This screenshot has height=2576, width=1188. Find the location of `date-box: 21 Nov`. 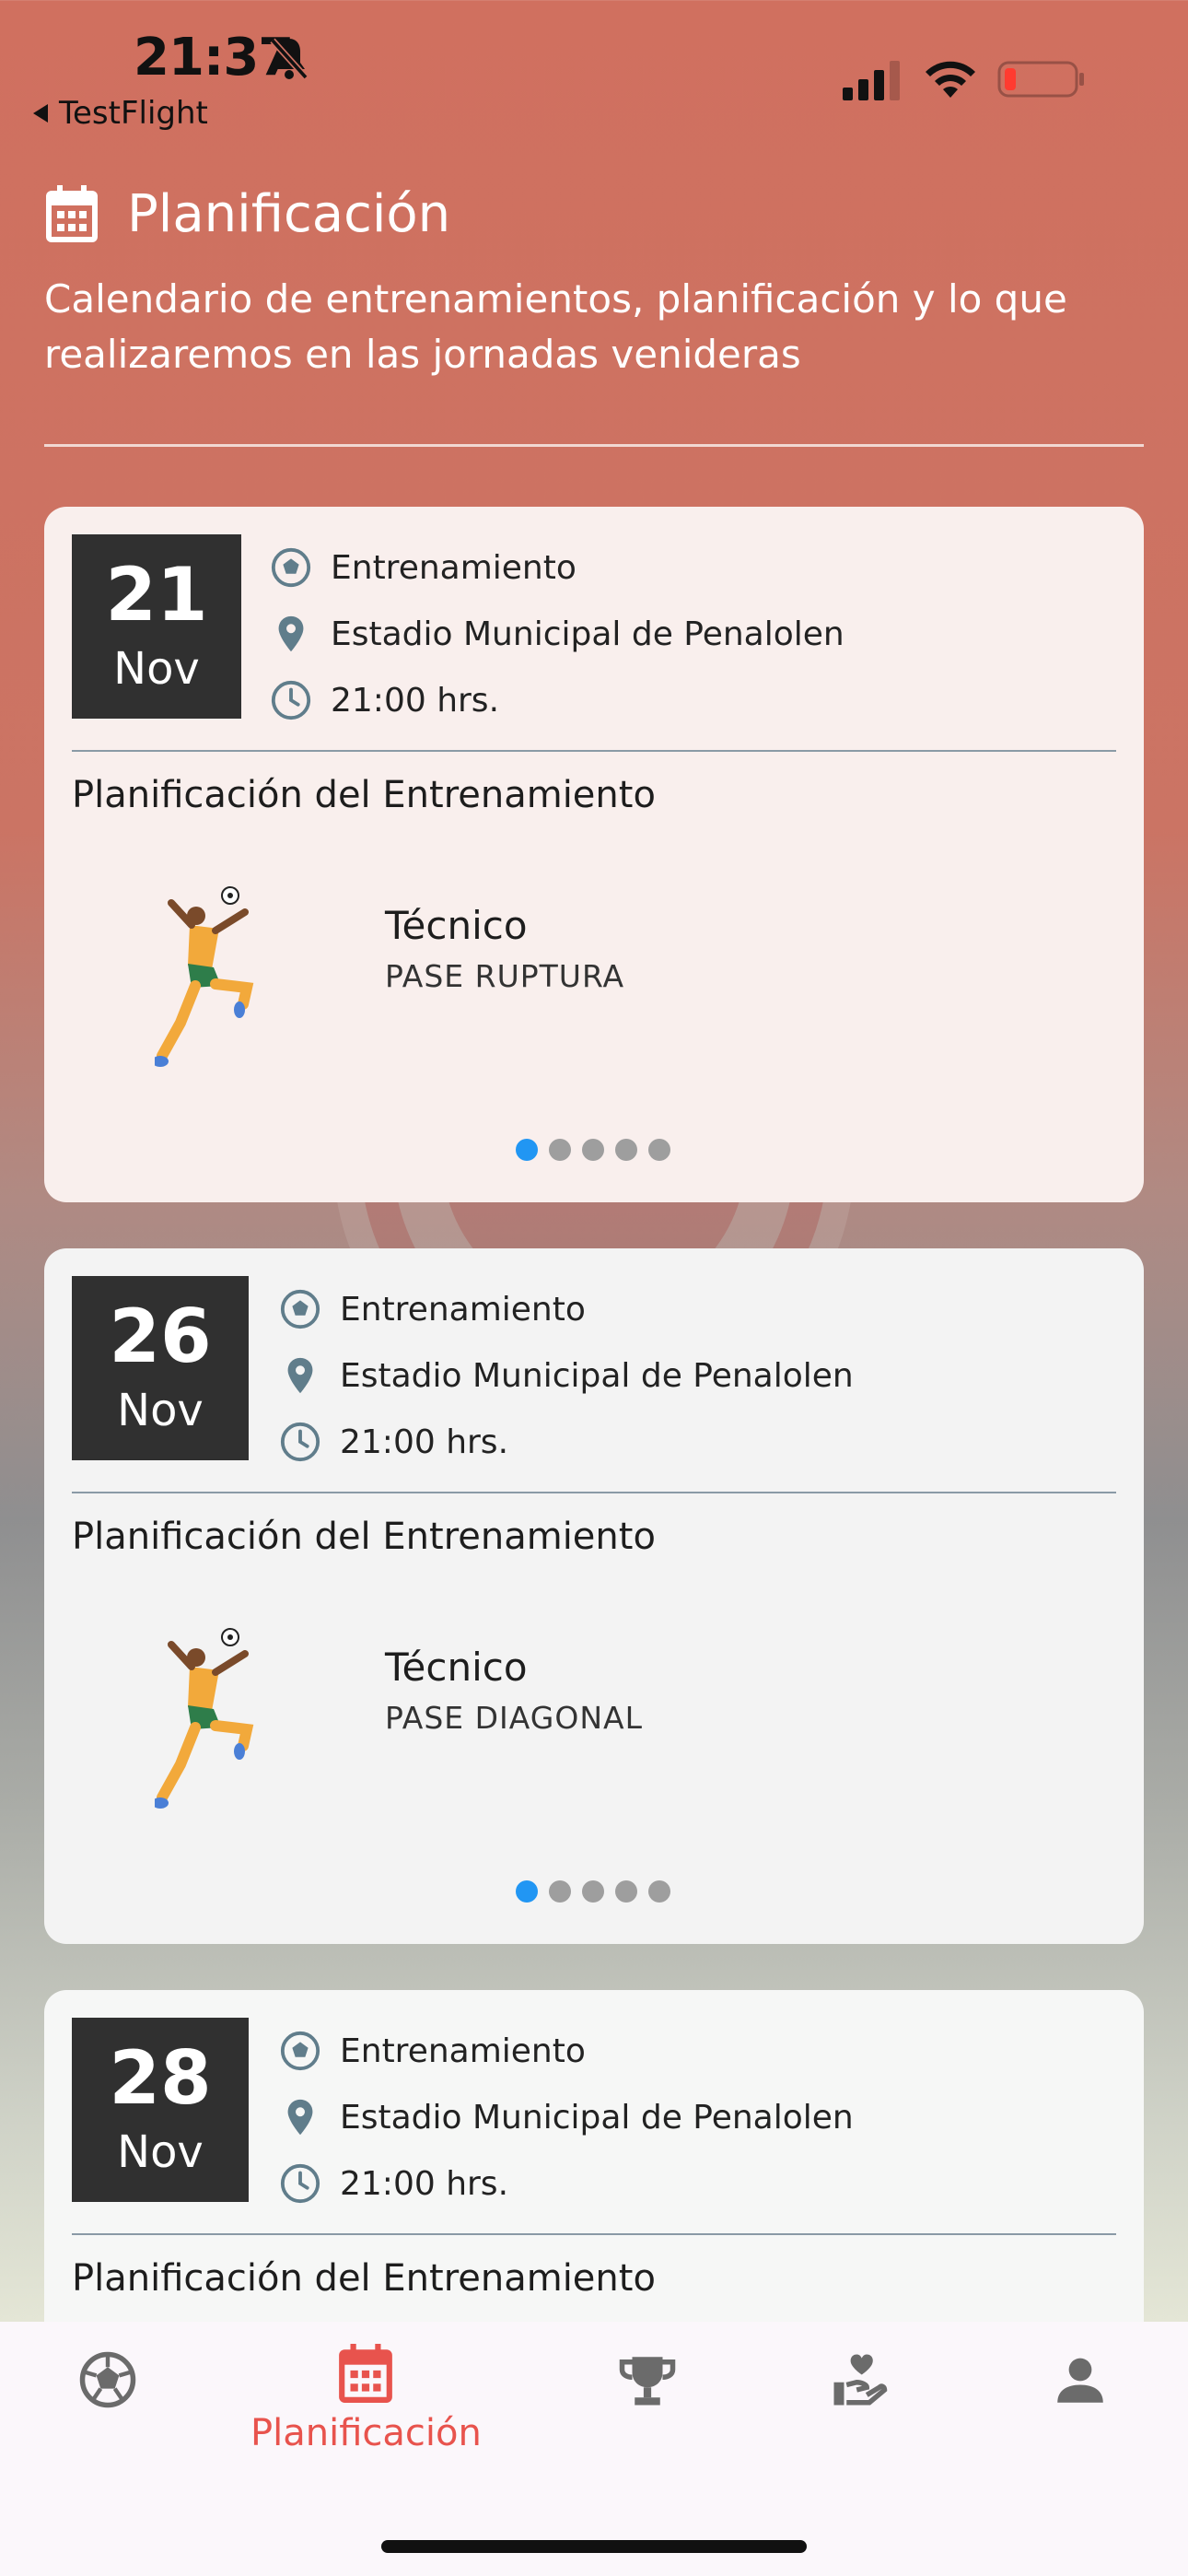

date-box: 21 Nov is located at coordinates (156, 626).